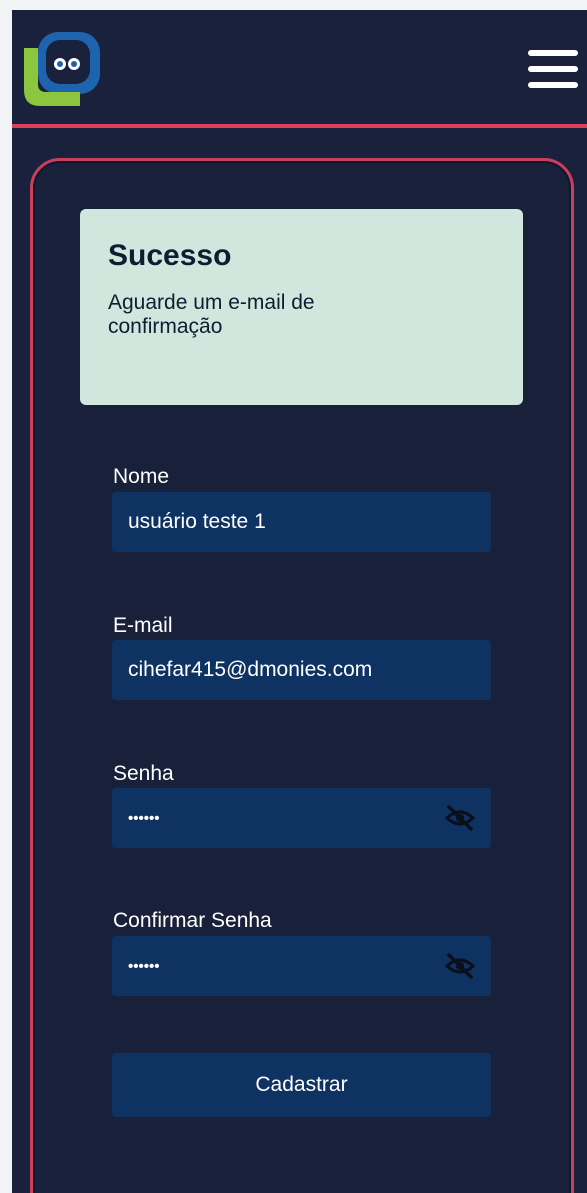 The image size is (587, 1193). Describe the element at coordinates (143, 773) in the screenshot. I see `password-label: Senha` at that location.